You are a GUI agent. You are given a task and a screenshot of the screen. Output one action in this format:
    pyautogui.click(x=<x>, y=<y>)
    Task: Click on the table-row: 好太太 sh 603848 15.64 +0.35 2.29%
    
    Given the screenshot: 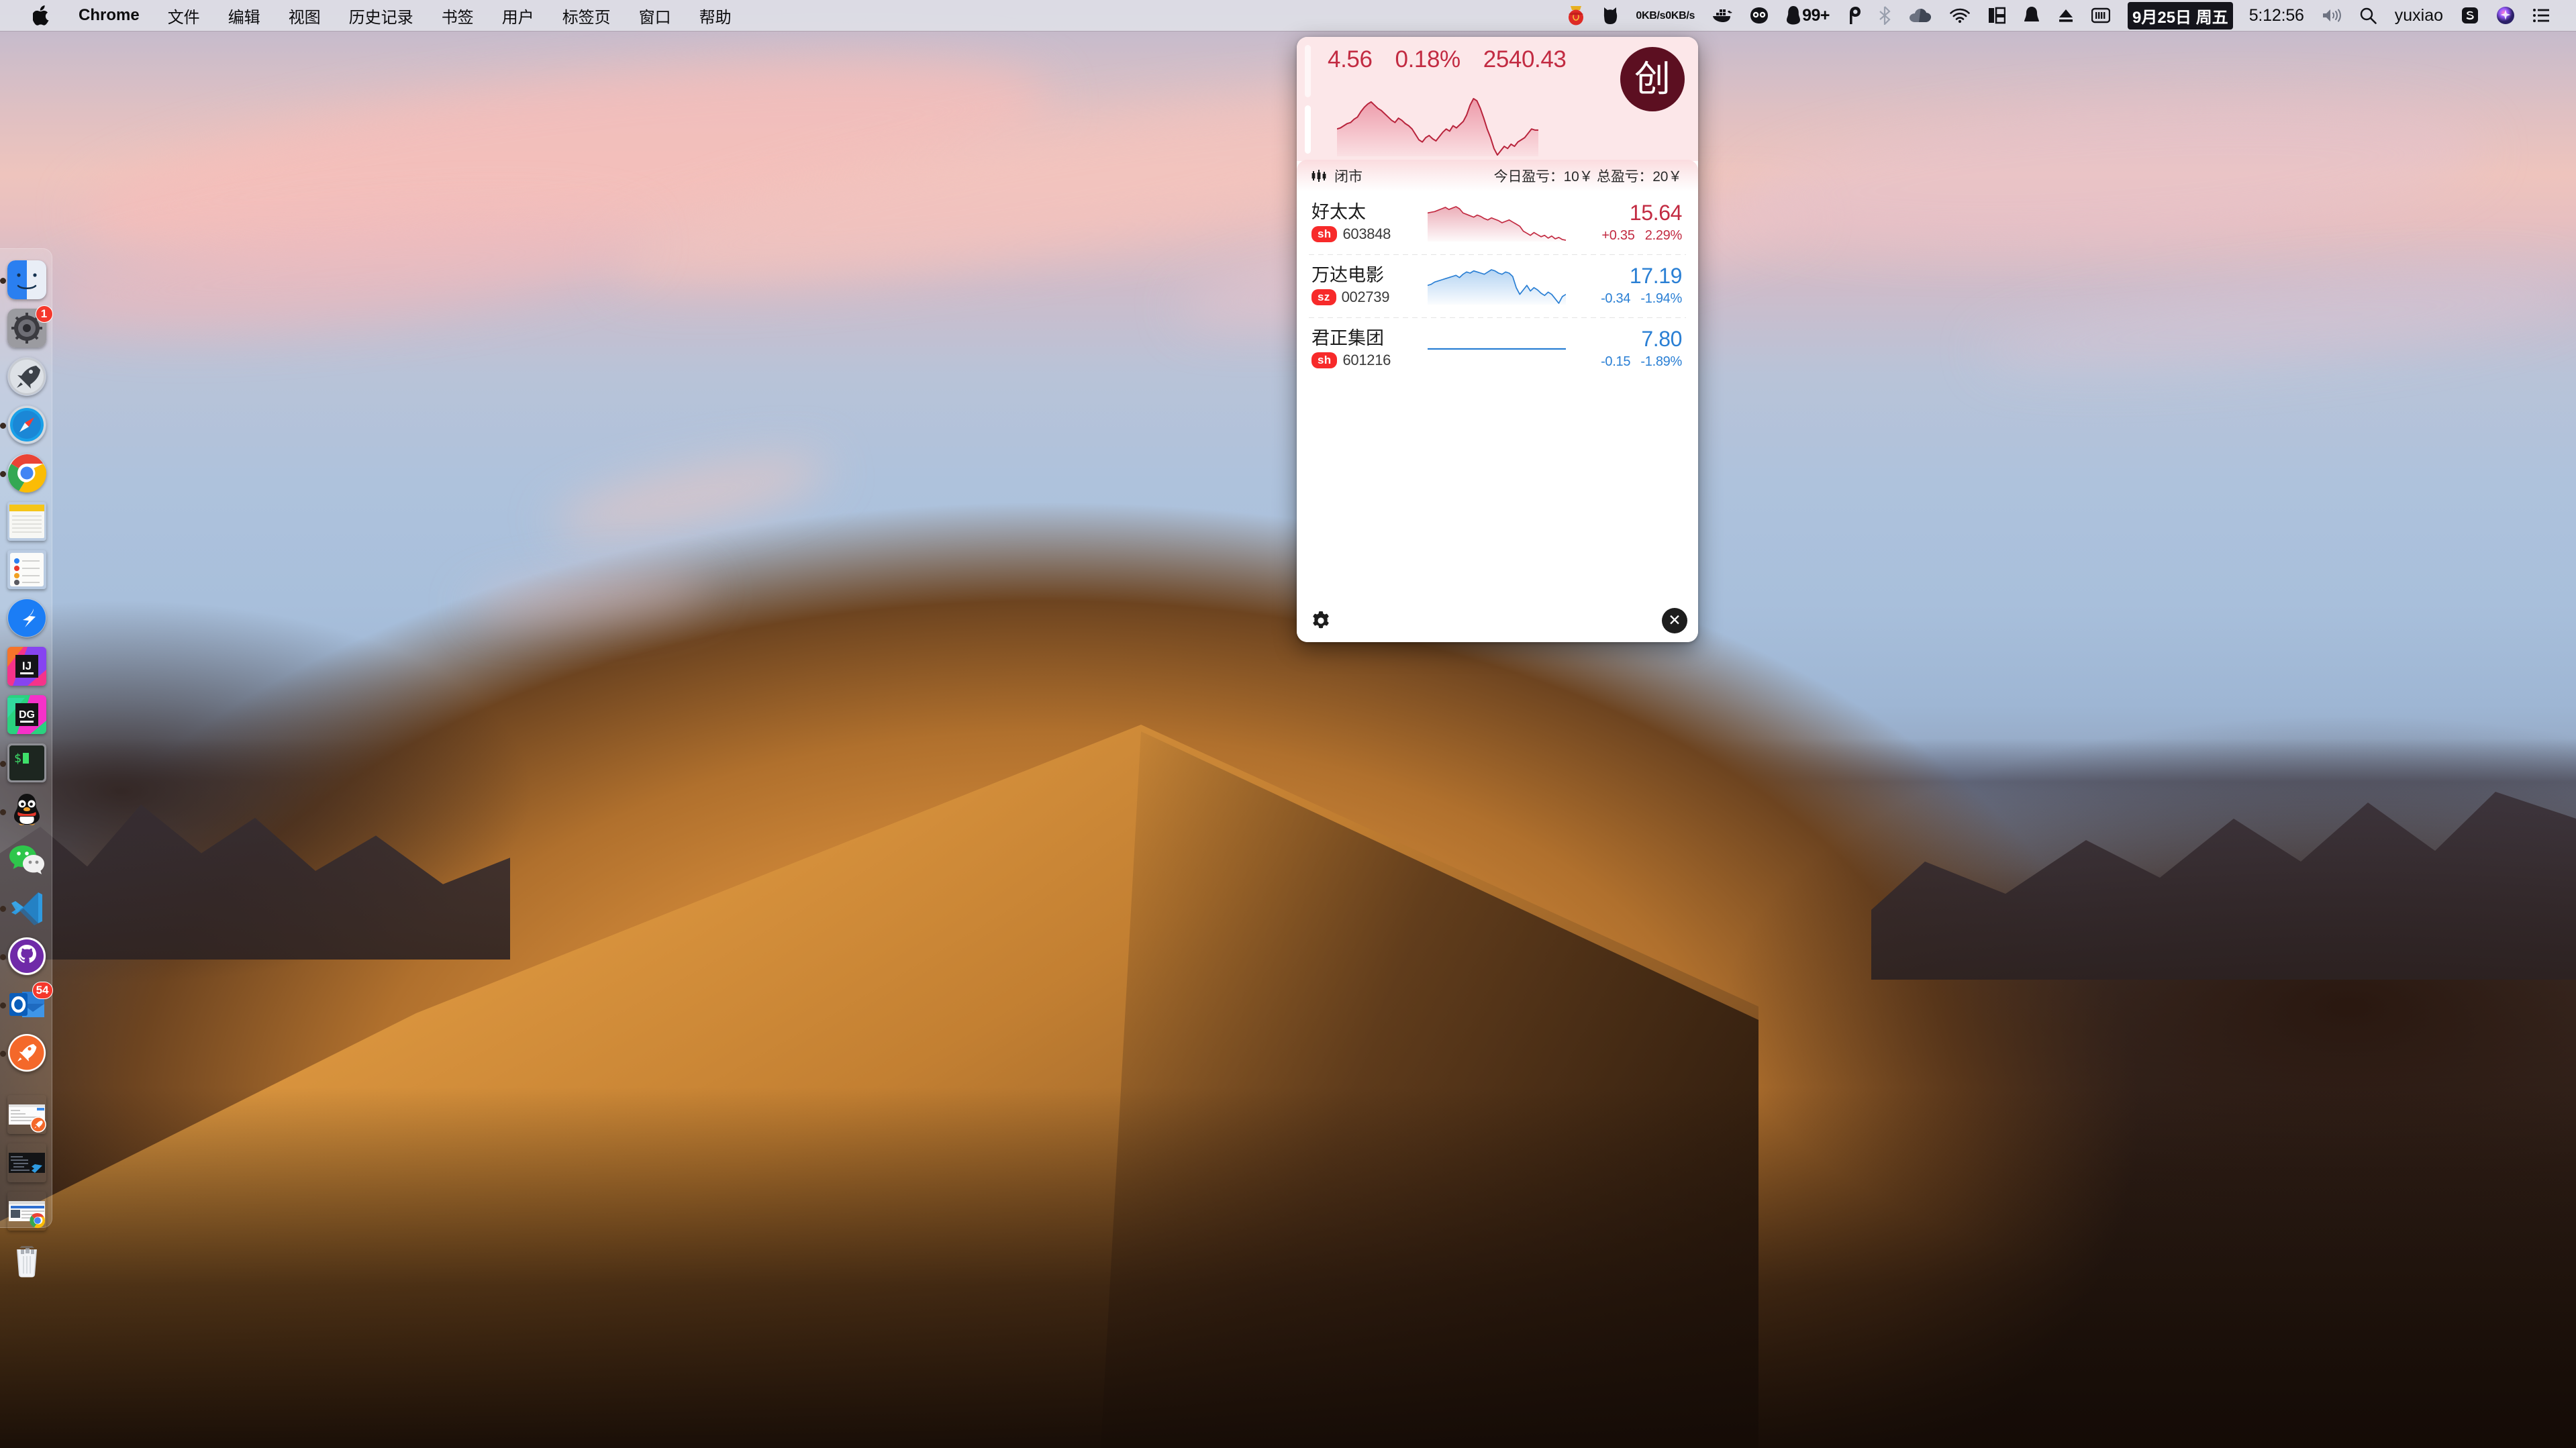 What is the action you would take?
    pyautogui.click(x=1497, y=222)
    